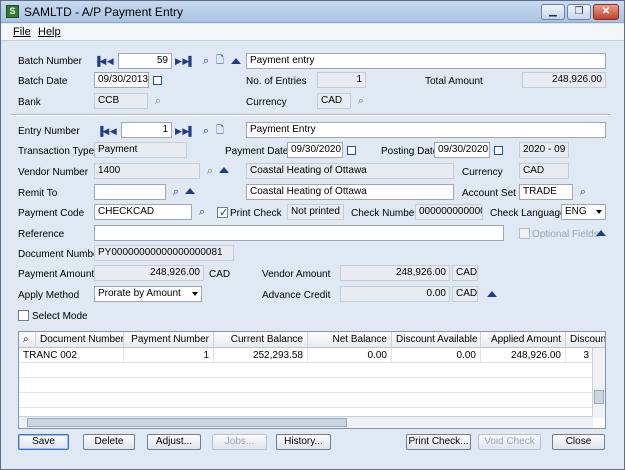 This screenshot has height=470, width=625. Describe the element at coordinates (143, 212) in the screenshot. I see `payment-code-field: CHECKCAD` at that location.